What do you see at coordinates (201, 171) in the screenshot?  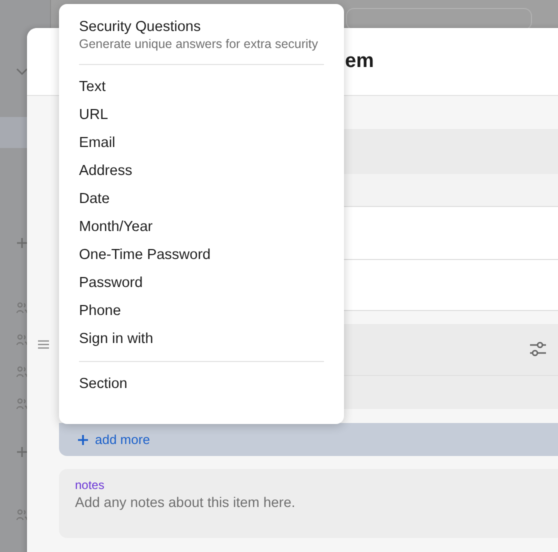 I see `menu-item: Address` at bounding box center [201, 171].